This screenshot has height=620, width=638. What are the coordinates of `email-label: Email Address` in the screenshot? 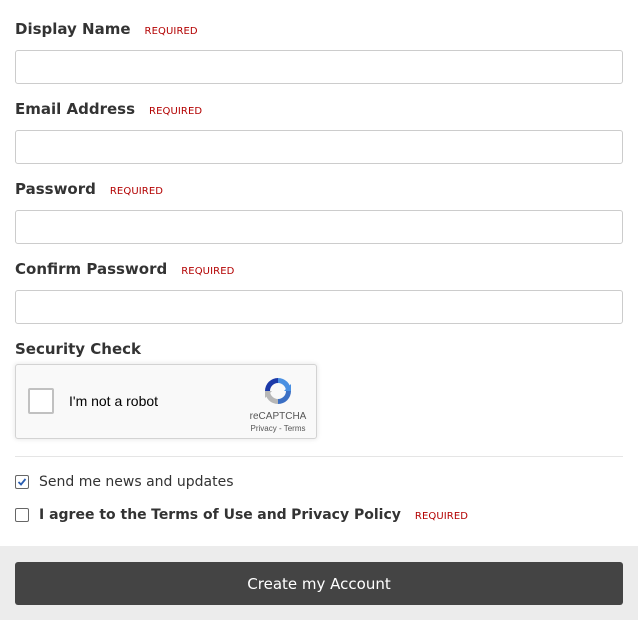 It's located at (75, 109).